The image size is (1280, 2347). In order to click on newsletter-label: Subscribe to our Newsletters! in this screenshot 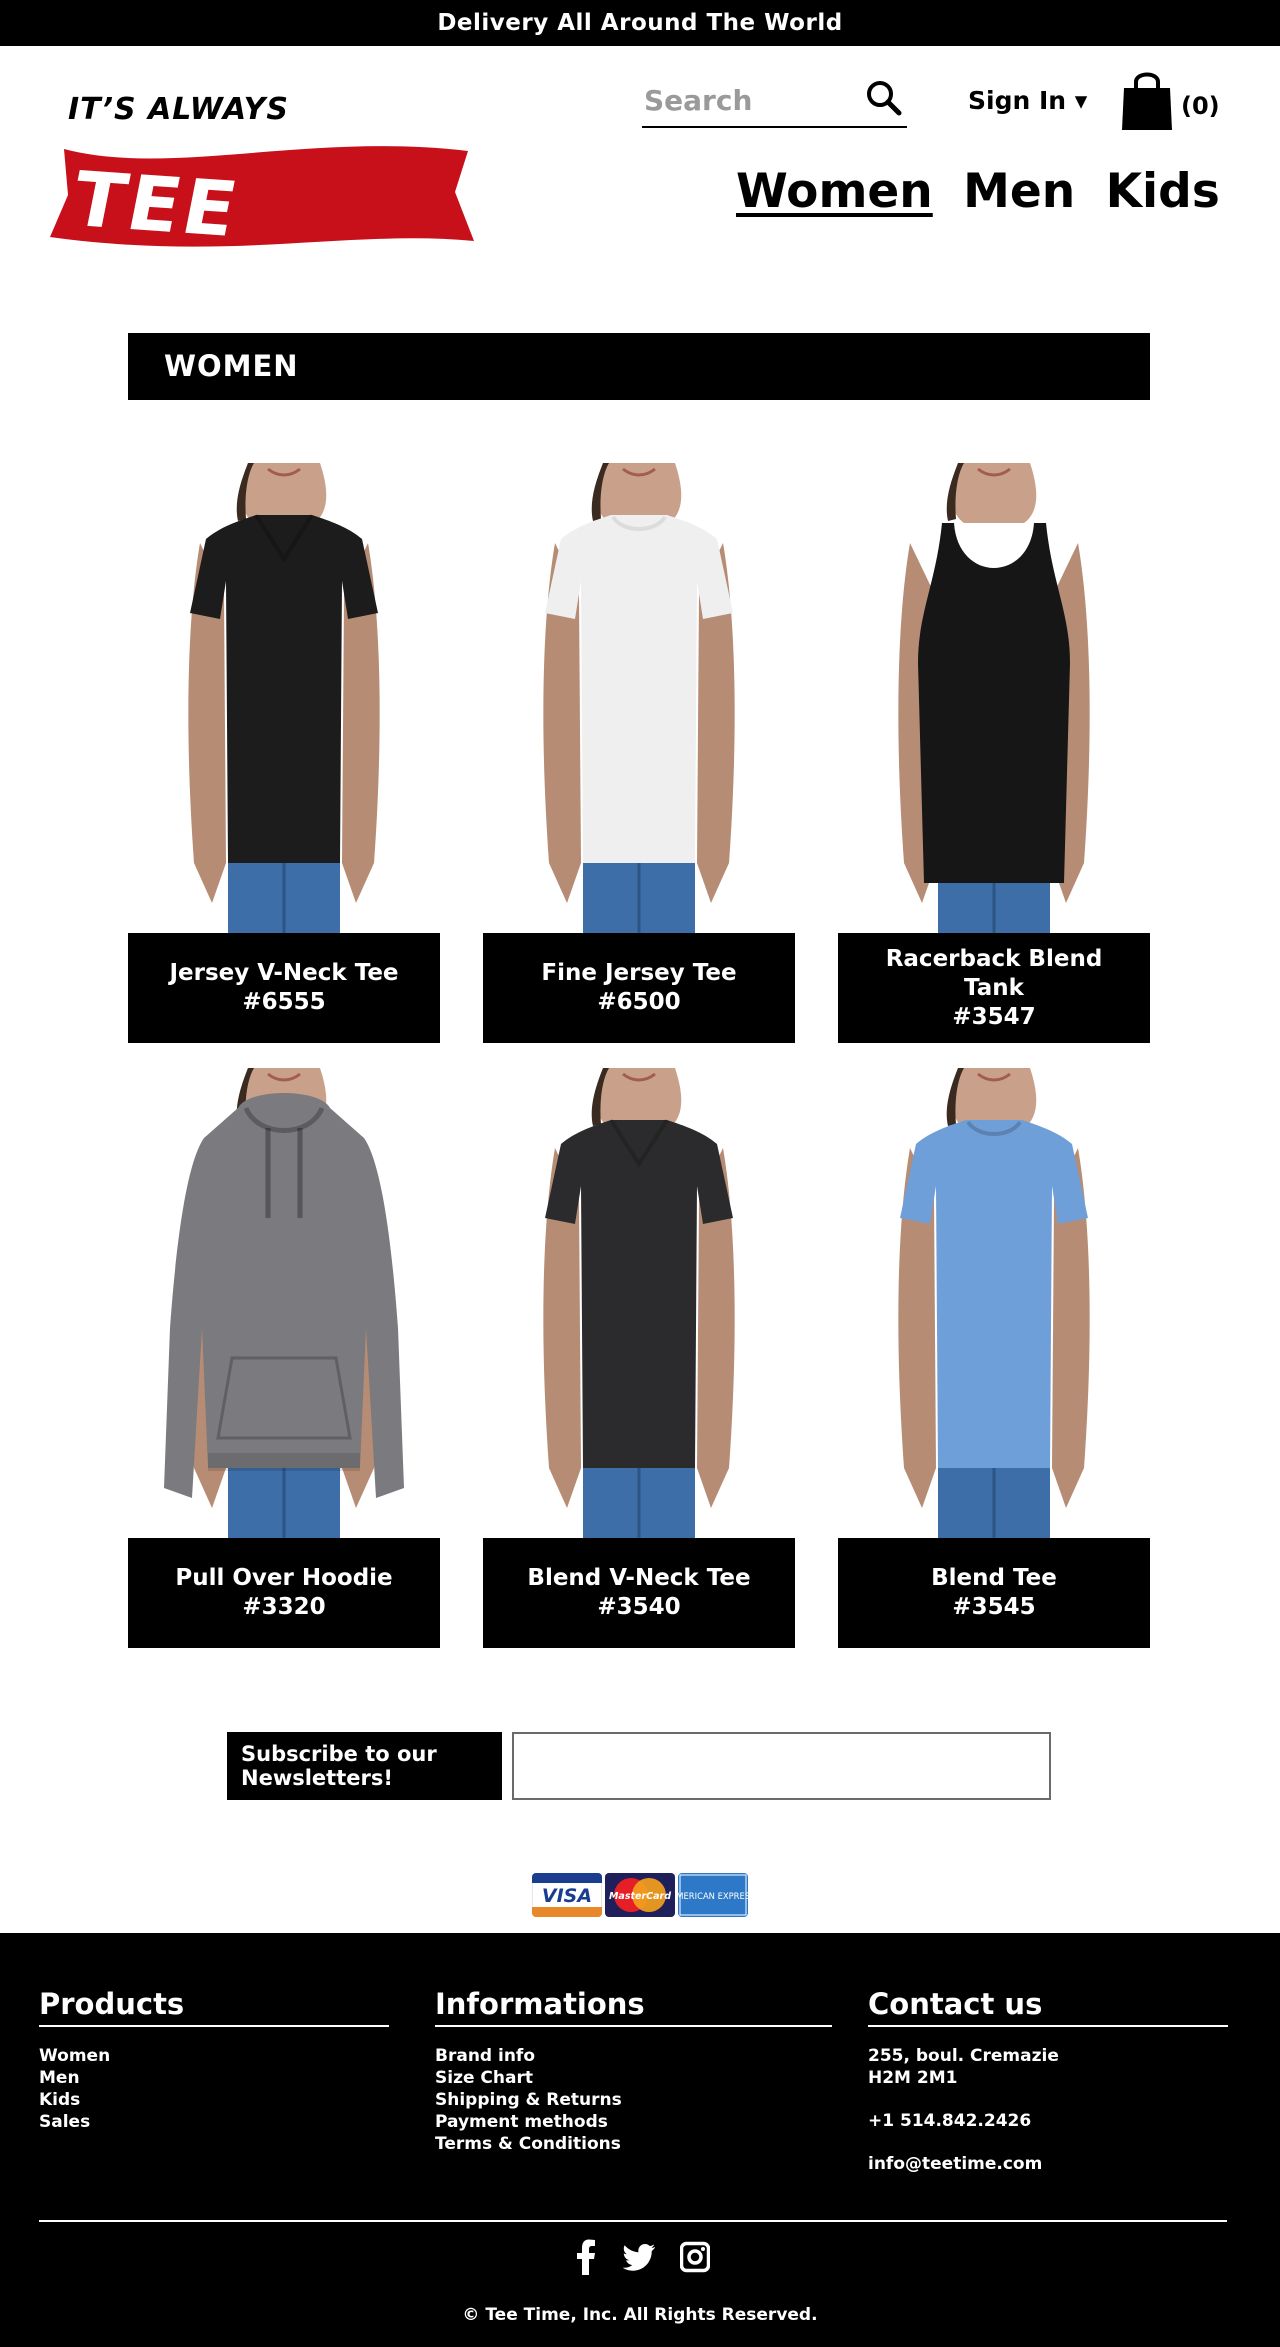, I will do `click(364, 1766)`.